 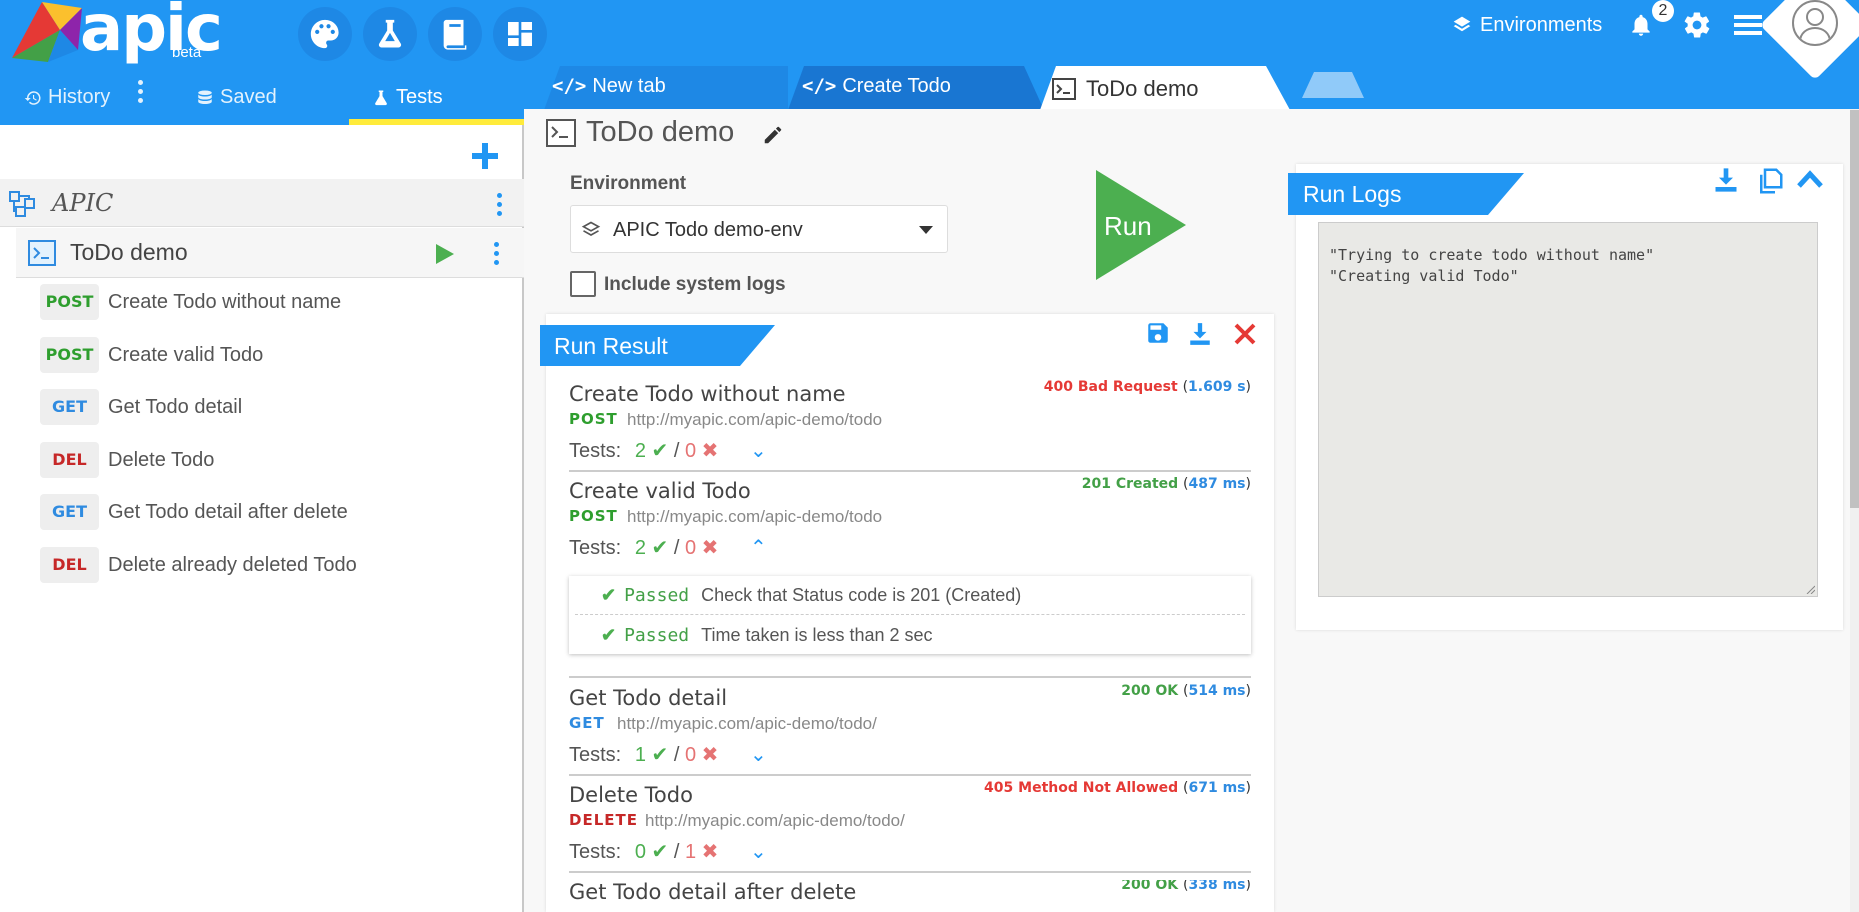 What do you see at coordinates (1810, 179) in the screenshot?
I see `chevron-up-icon` at bounding box center [1810, 179].